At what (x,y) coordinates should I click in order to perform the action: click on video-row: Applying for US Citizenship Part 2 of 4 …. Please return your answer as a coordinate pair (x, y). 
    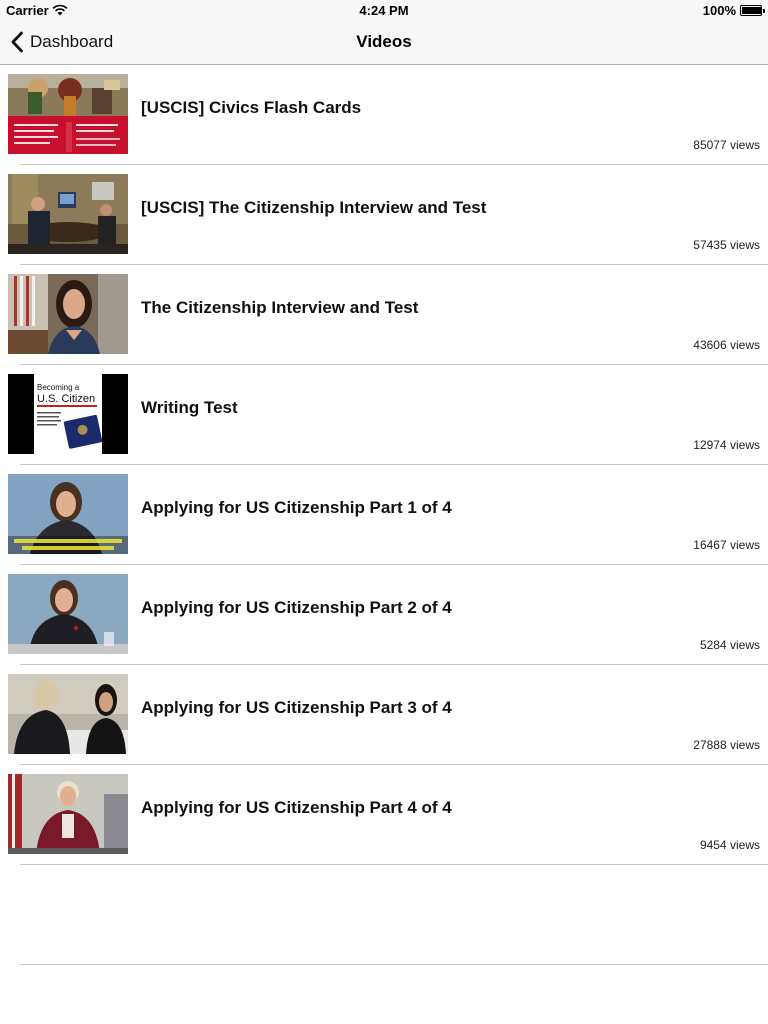
    Looking at the image, I should click on (384, 615).